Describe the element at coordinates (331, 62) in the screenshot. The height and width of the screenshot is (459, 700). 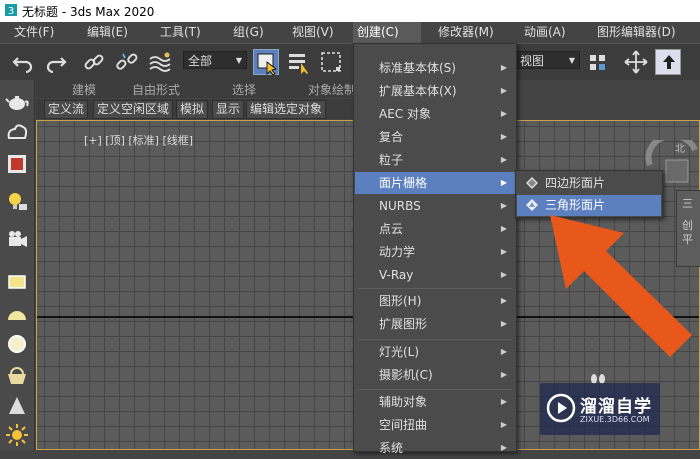
I see `rectangular-selection-icon` at that location.